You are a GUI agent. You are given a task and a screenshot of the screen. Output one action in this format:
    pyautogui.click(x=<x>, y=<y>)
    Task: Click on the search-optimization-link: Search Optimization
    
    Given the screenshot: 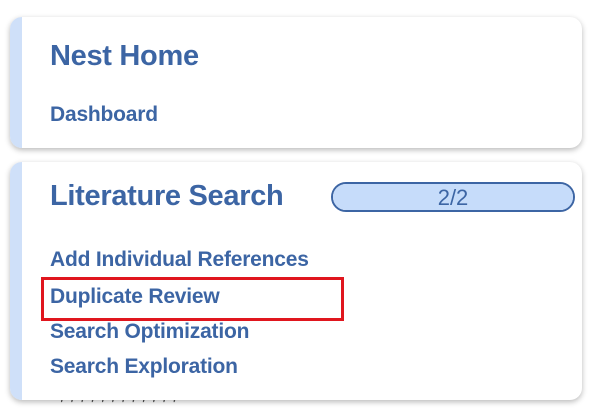 What is the action you would take?
    pyautogui.click(x=149, y=332)
    